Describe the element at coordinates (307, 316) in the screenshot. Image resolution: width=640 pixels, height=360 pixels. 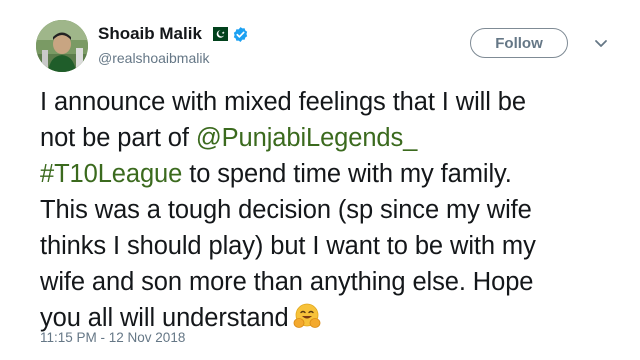
I see `hugging-face-emoji-icon` at that location.